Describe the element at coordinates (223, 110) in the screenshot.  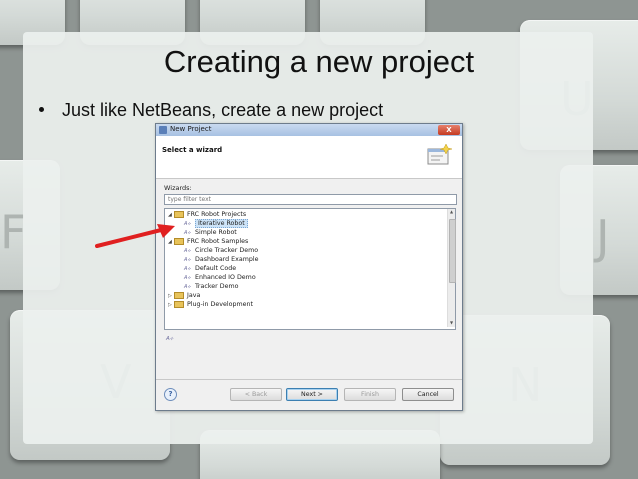
I see `bullet-text: Just like NetBeans, create a new project` at that location.